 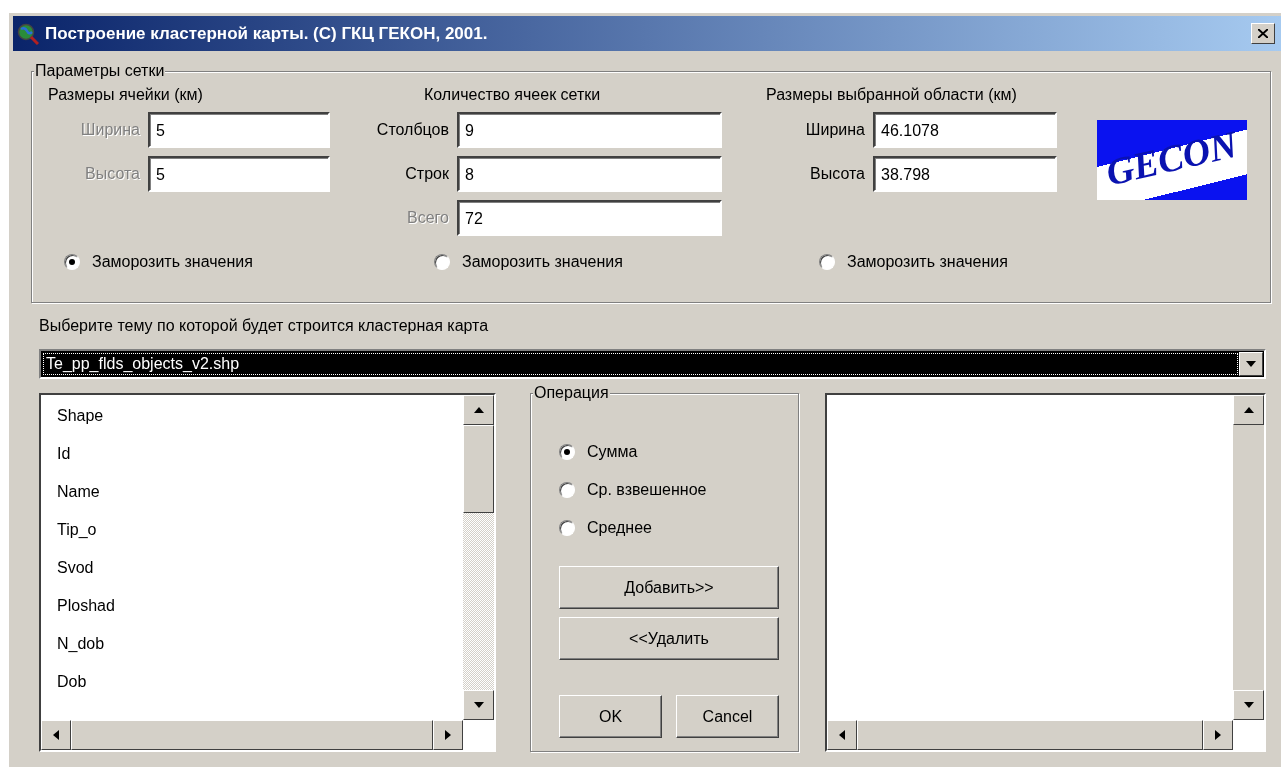 What do you see at coordinates (427, 174) in the screenshot?
I see `field-label: Строк` at bounding box center [427, 174].